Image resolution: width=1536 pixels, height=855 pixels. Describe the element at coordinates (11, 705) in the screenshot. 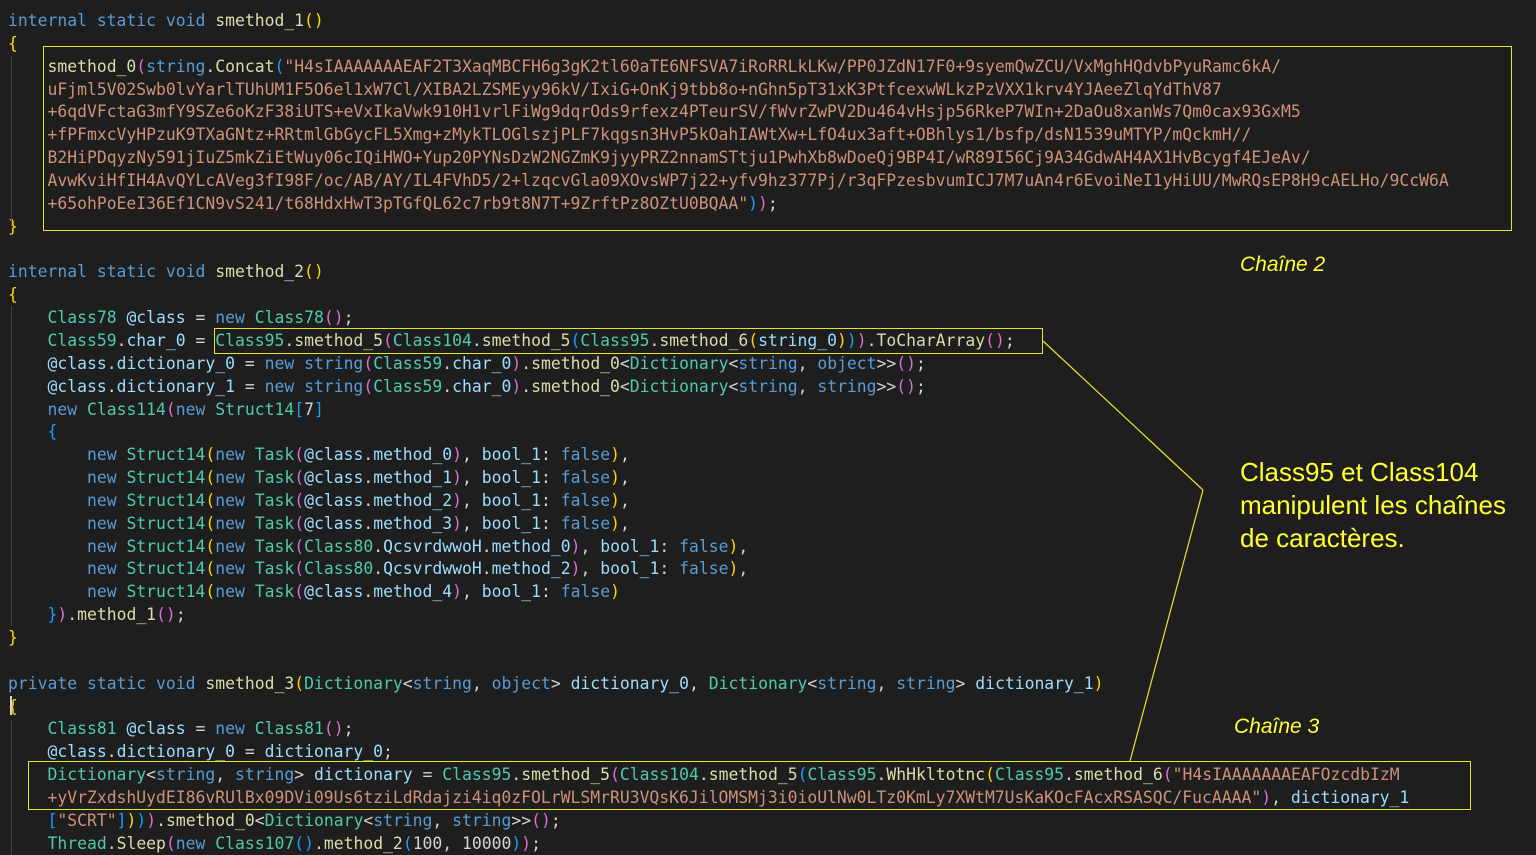

I see `text-cursor` at that location.